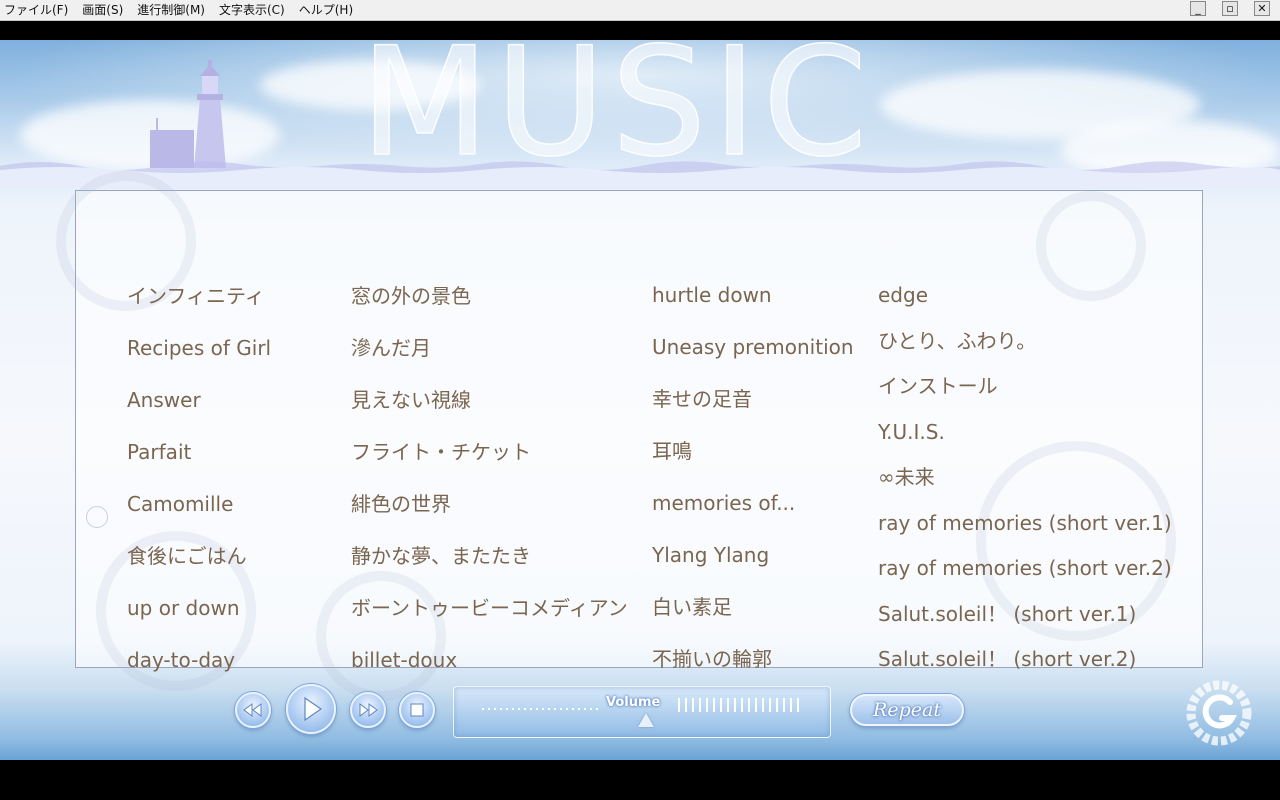  I want to click on track-item: 見えない視線, so click(411, 400).